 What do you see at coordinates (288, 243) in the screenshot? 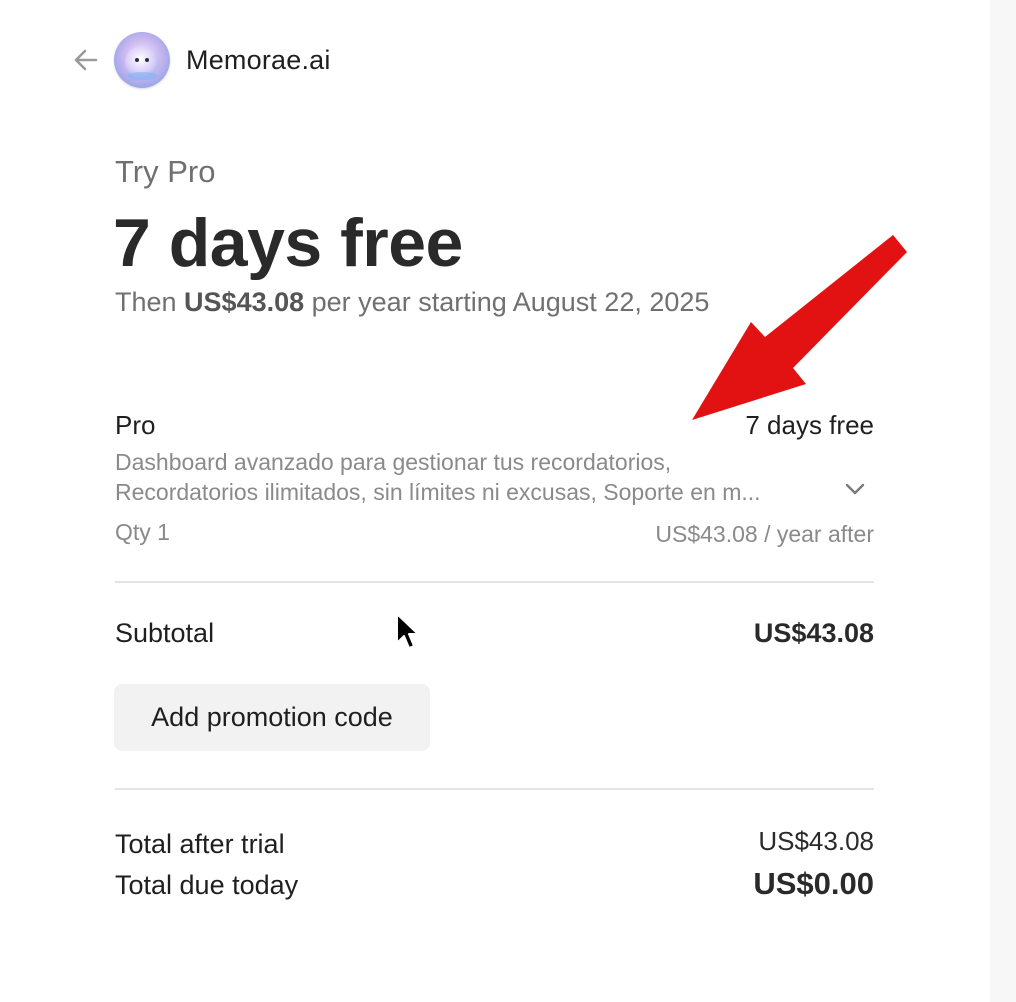
I see `trial-headline: 7 days free` at bounding box center [288, 243].